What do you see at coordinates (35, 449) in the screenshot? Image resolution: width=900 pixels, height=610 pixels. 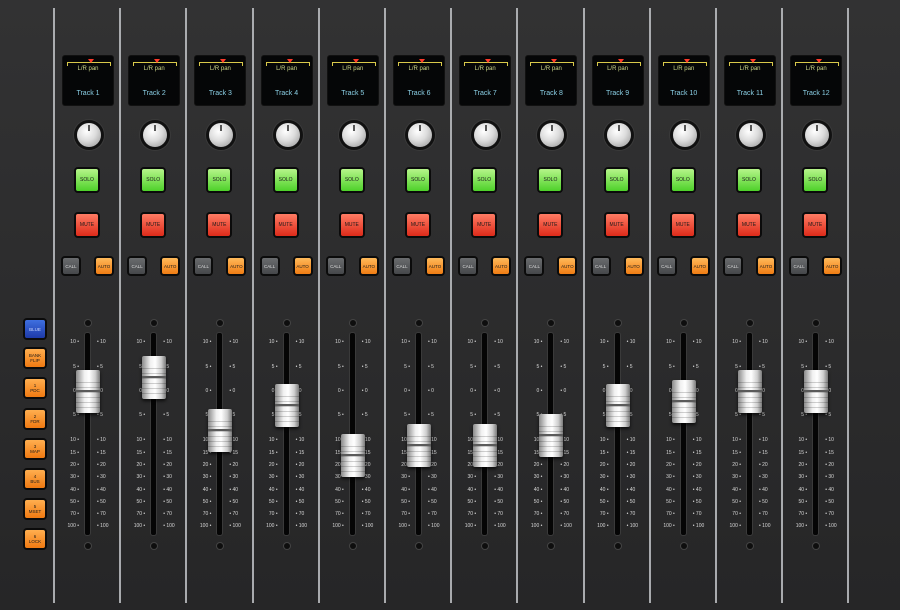 I see `side-button-map: 3 MAP` at bounding box center [35, 449].